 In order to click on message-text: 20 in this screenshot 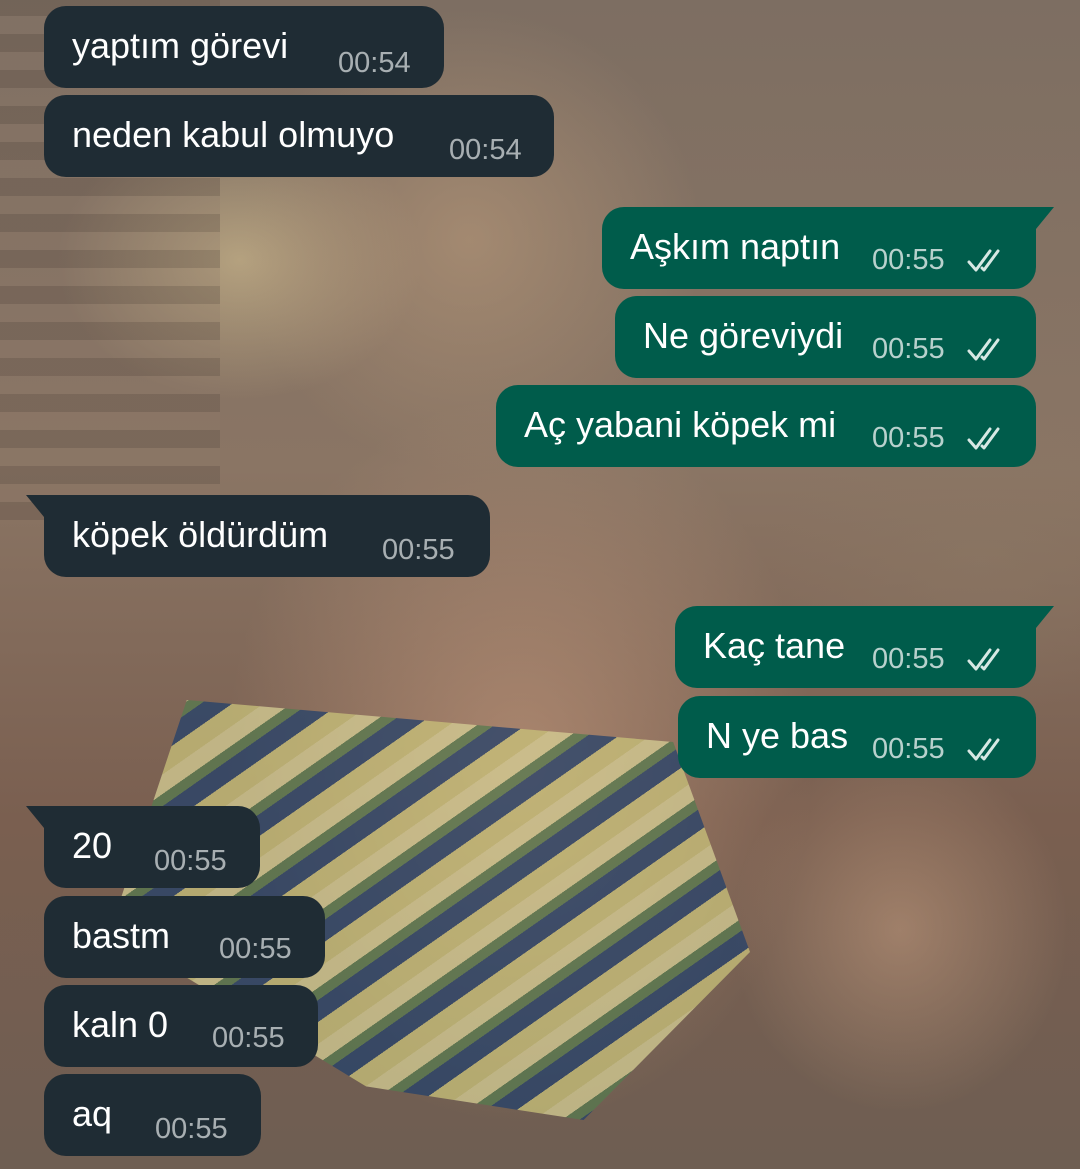, I will do `click(92, 845)`.